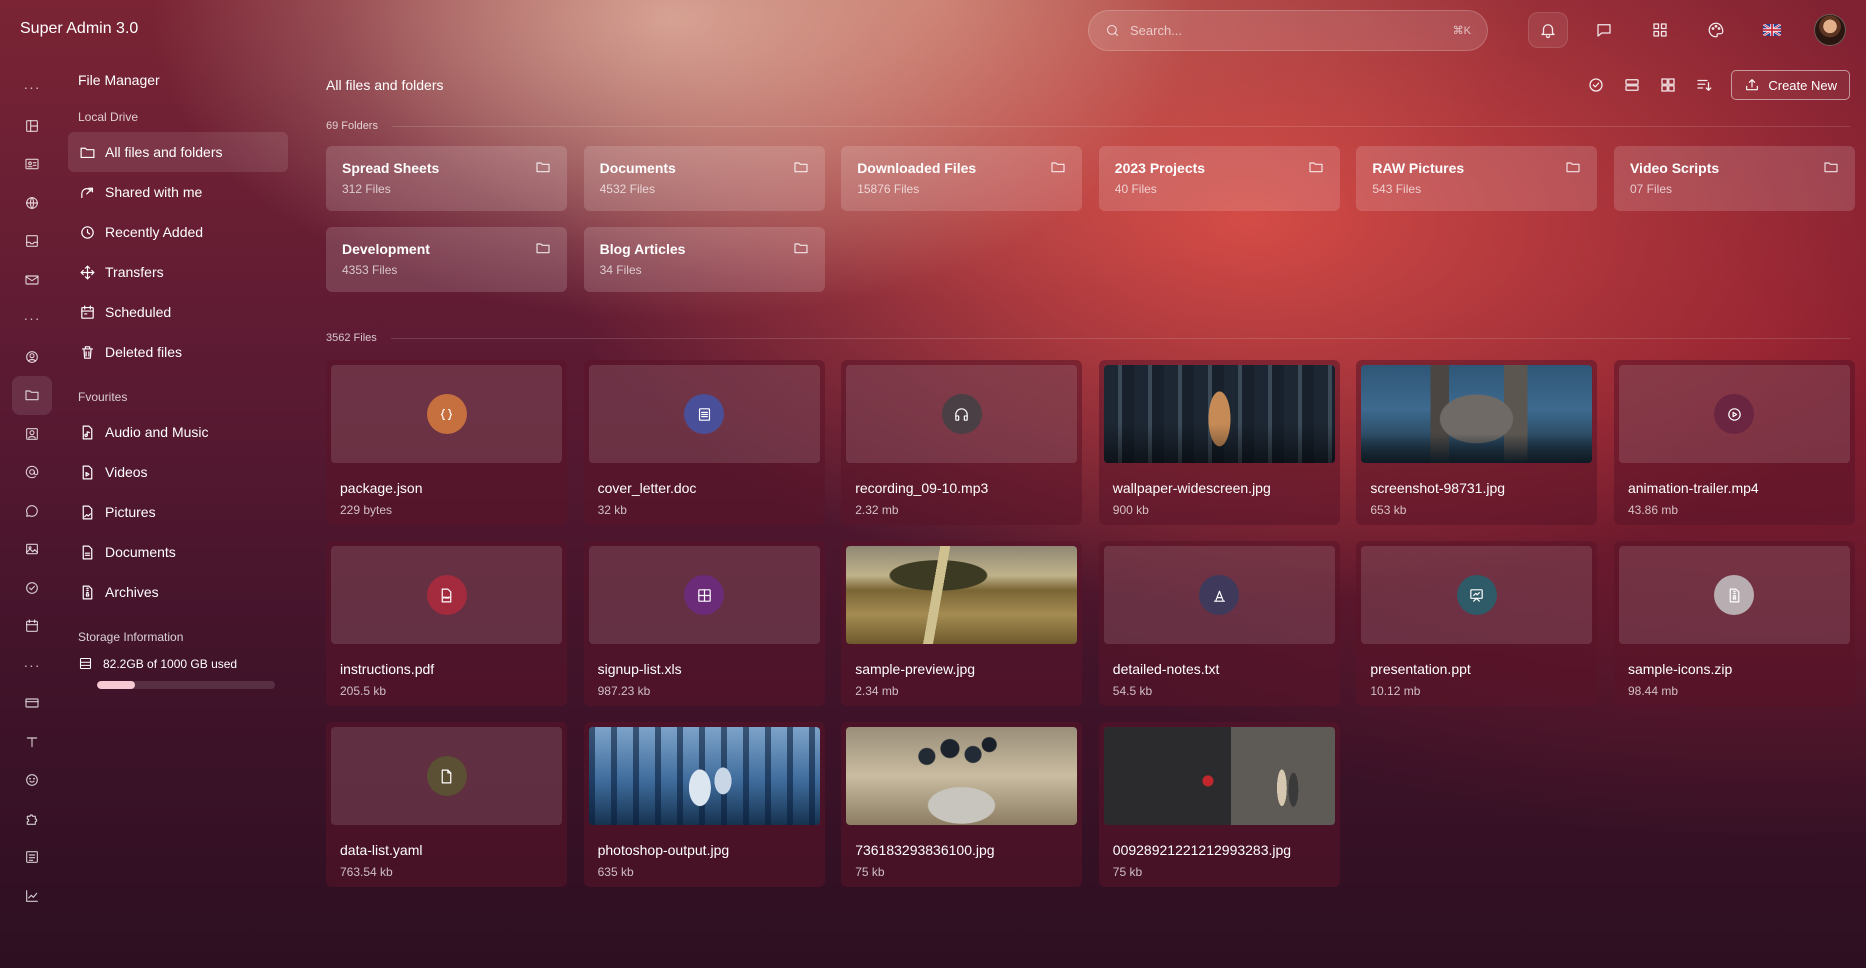  Describe the element at coordinates (915, 669) in the screenshot. I see `file-name: sample-preview.jpg` at that location.